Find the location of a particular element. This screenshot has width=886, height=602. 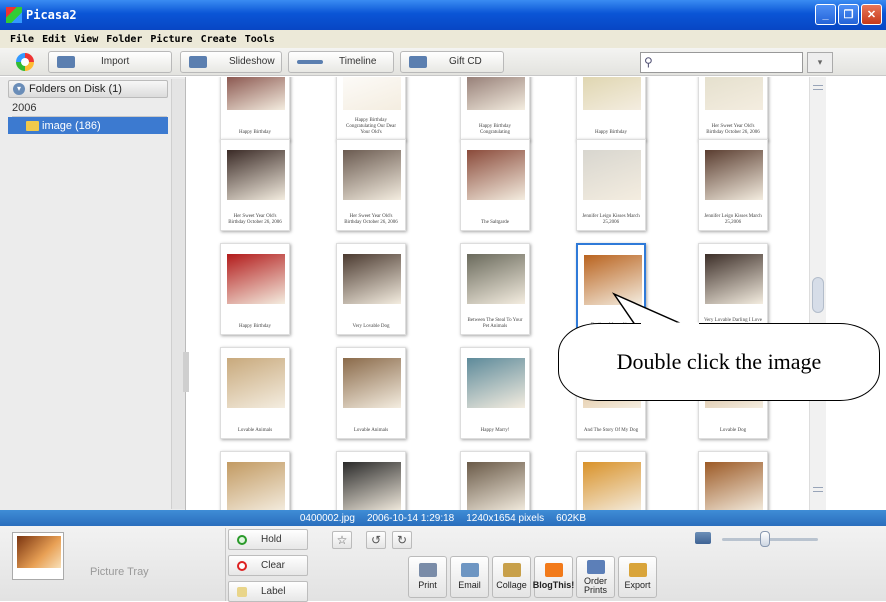

label-icon is located at coordinates (242, 591).